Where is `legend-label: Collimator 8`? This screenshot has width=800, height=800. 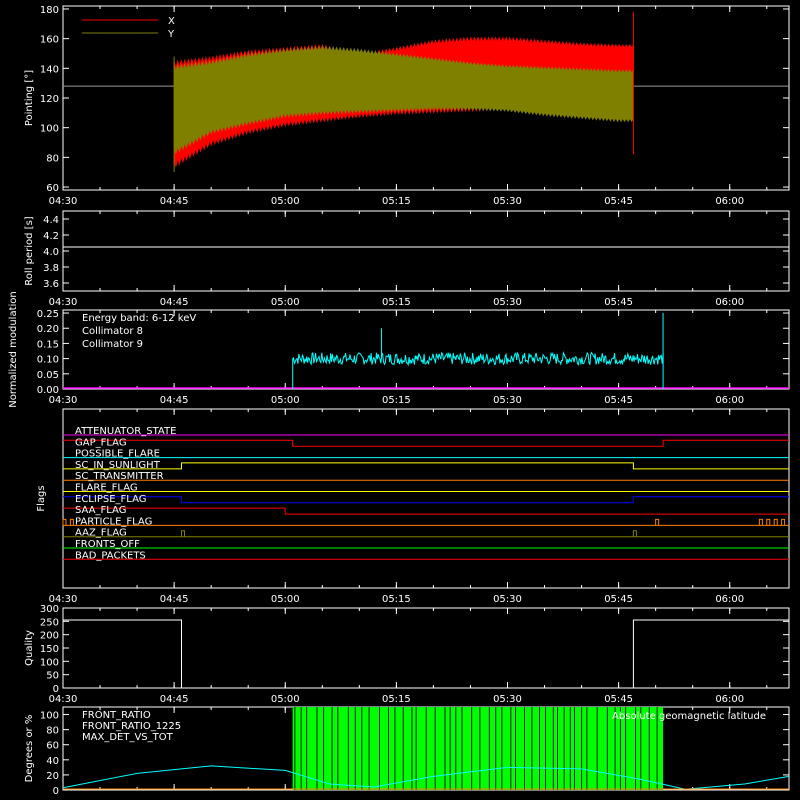
legend-label: Collimator 8 is located at coordinates (112, 331).